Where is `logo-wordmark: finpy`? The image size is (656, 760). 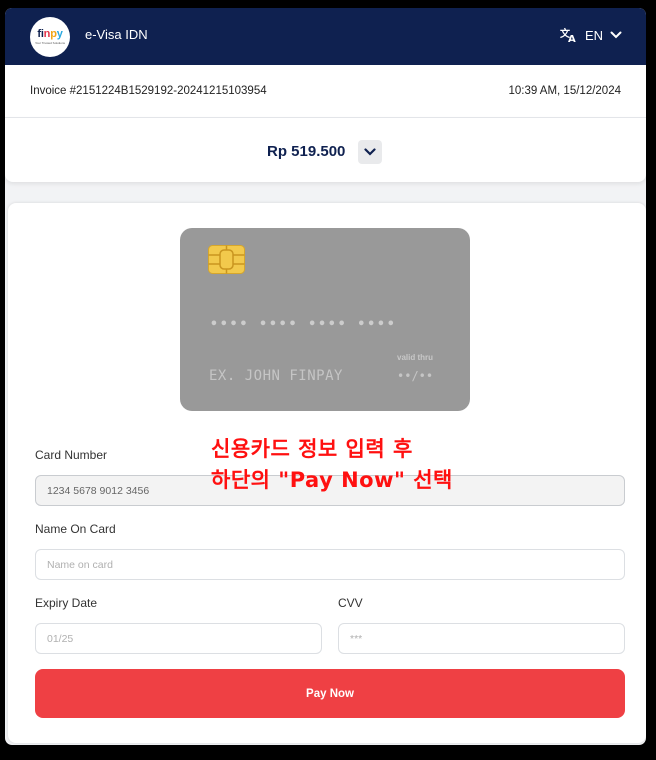
logo-wordmark: finpy is located at coordinates (50, 34).